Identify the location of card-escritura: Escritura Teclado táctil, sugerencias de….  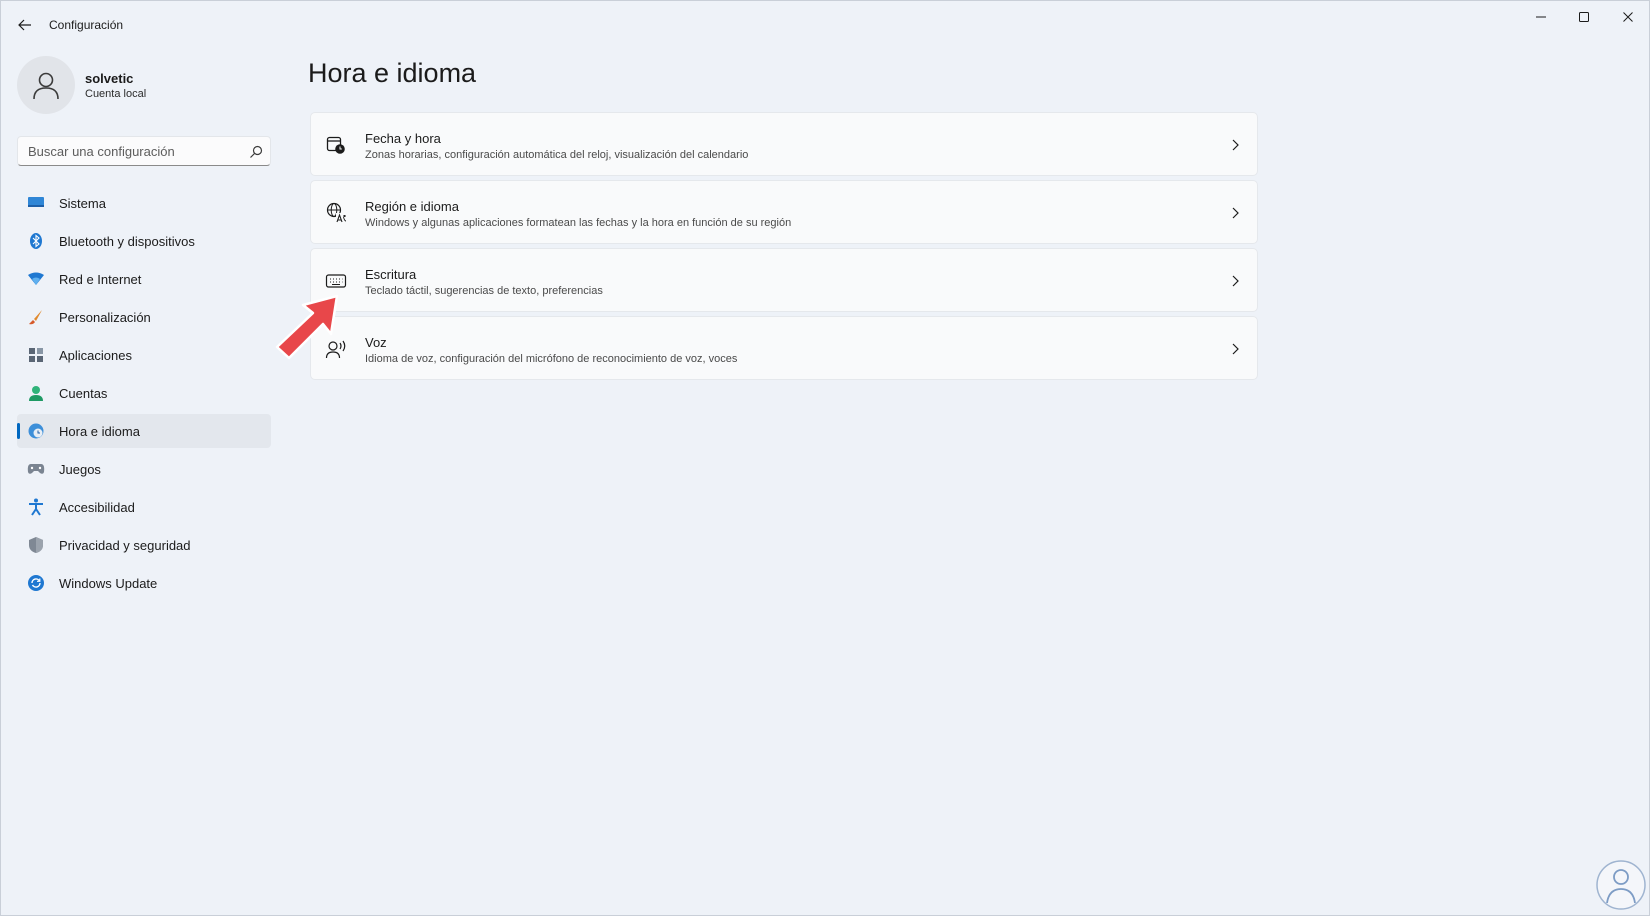
(784, 280).